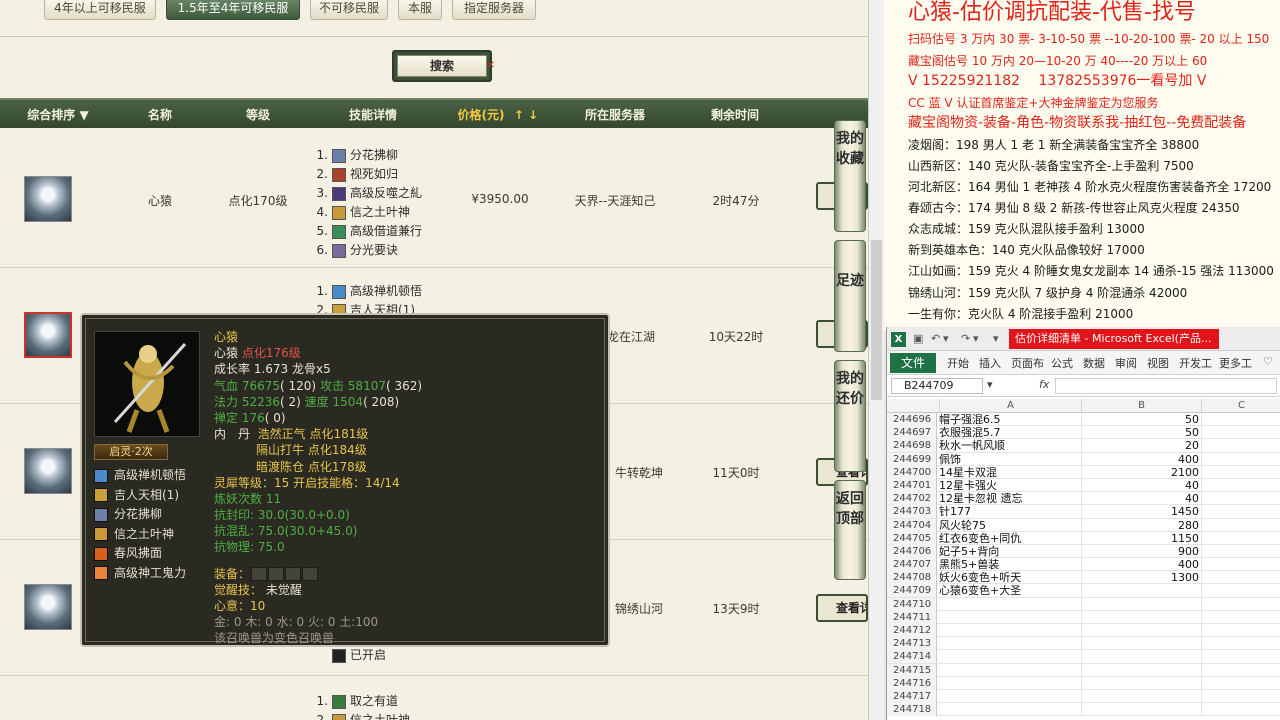  What do you see at coordinates (1083, 683) in the screenshot?
I see `table-row: 244716` at bounding box center [1083, 683].